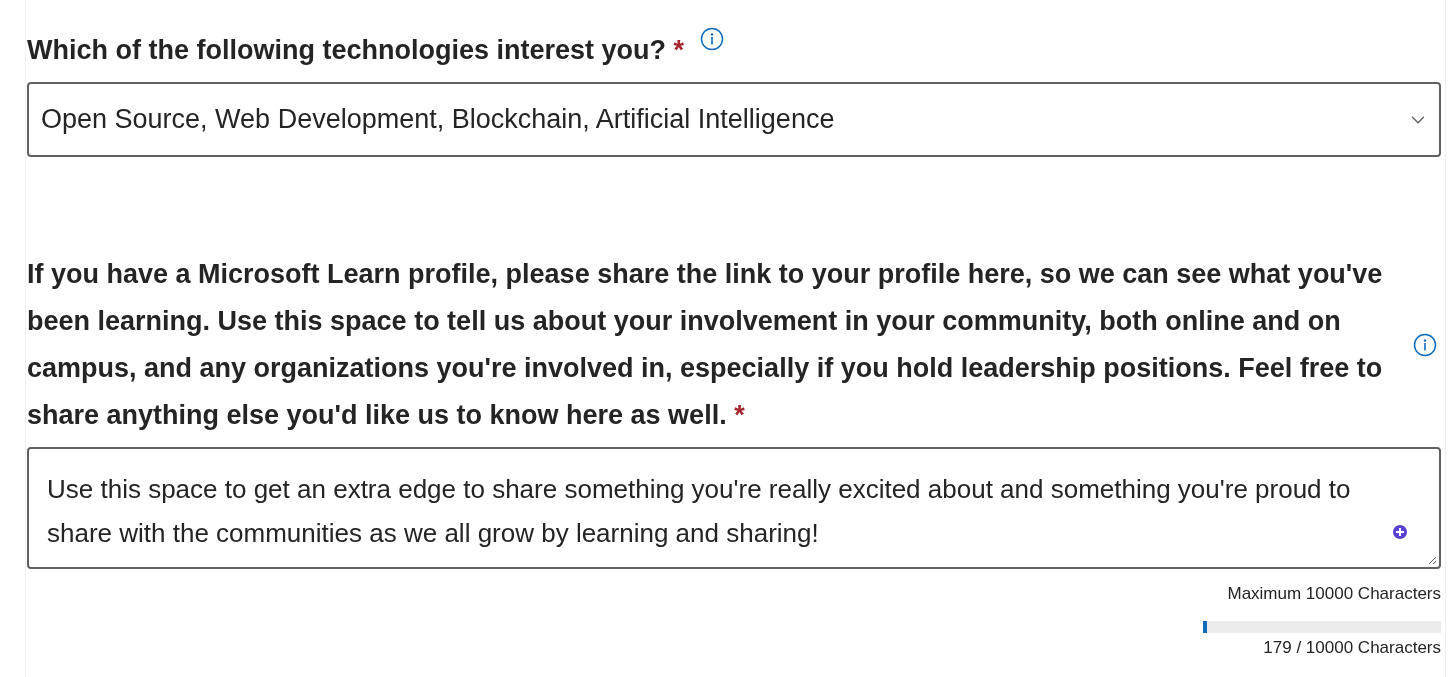  What do you see at coordinates (1334, 594) in the screenshot?
I see `character-limit: Maximum 10000 Characters` at bounding box center [1334, 594].